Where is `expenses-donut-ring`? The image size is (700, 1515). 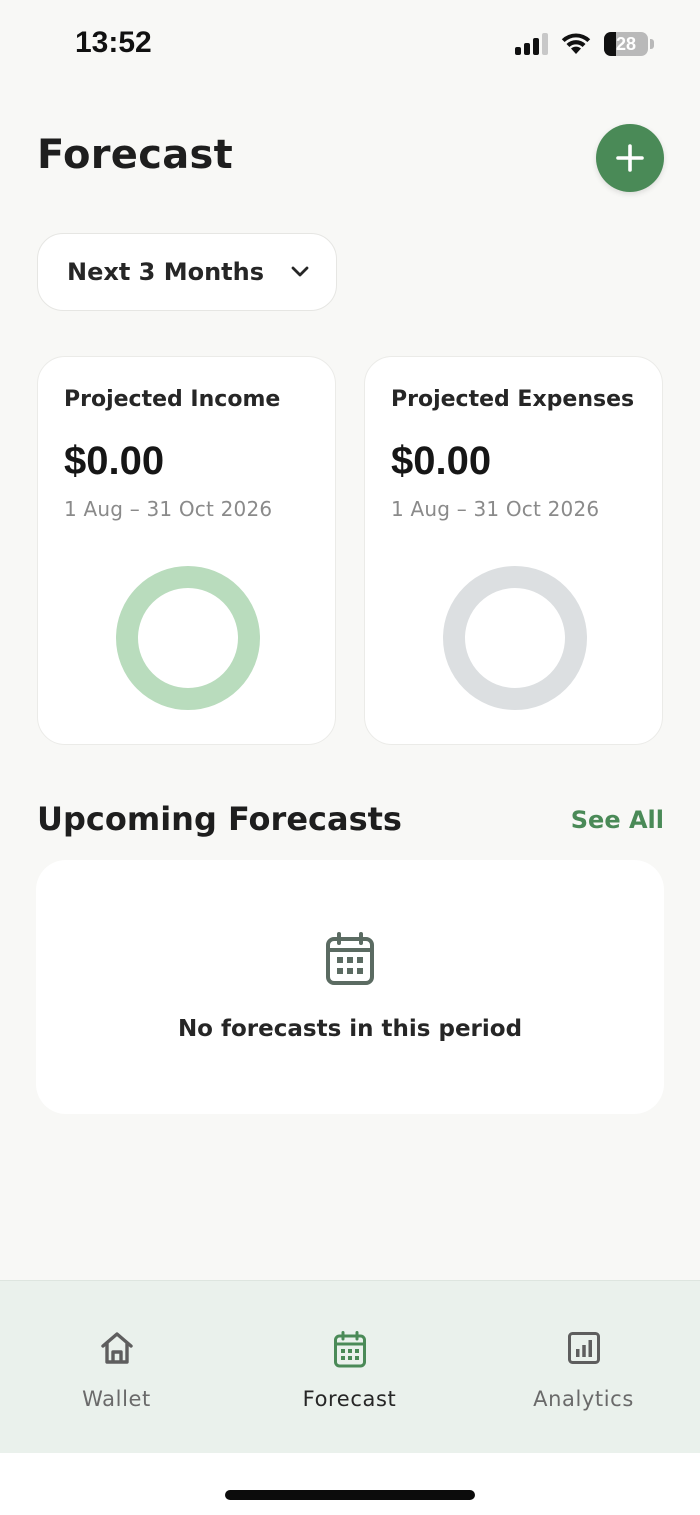
expenses-donut-ring is located at coordinates (515, 638).